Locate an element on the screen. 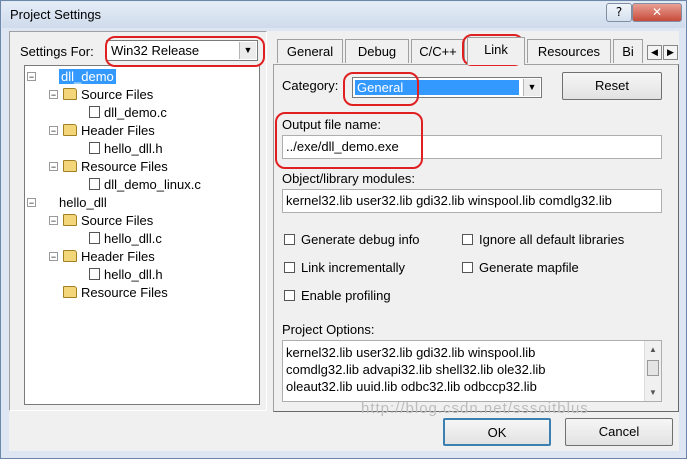 This screenshot has width=687, height=459. close-button: ✕ is located at coordinates (657, 12).